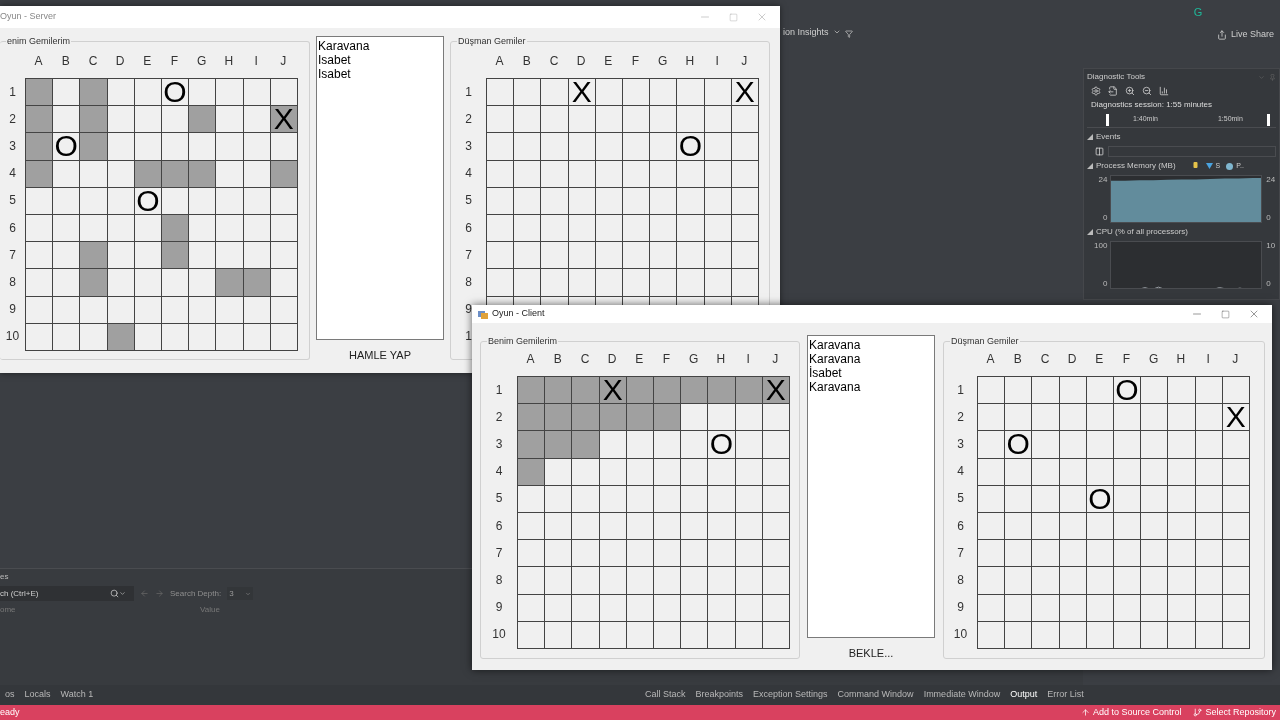  I want to click on gear-icon, so click(1096, 91).